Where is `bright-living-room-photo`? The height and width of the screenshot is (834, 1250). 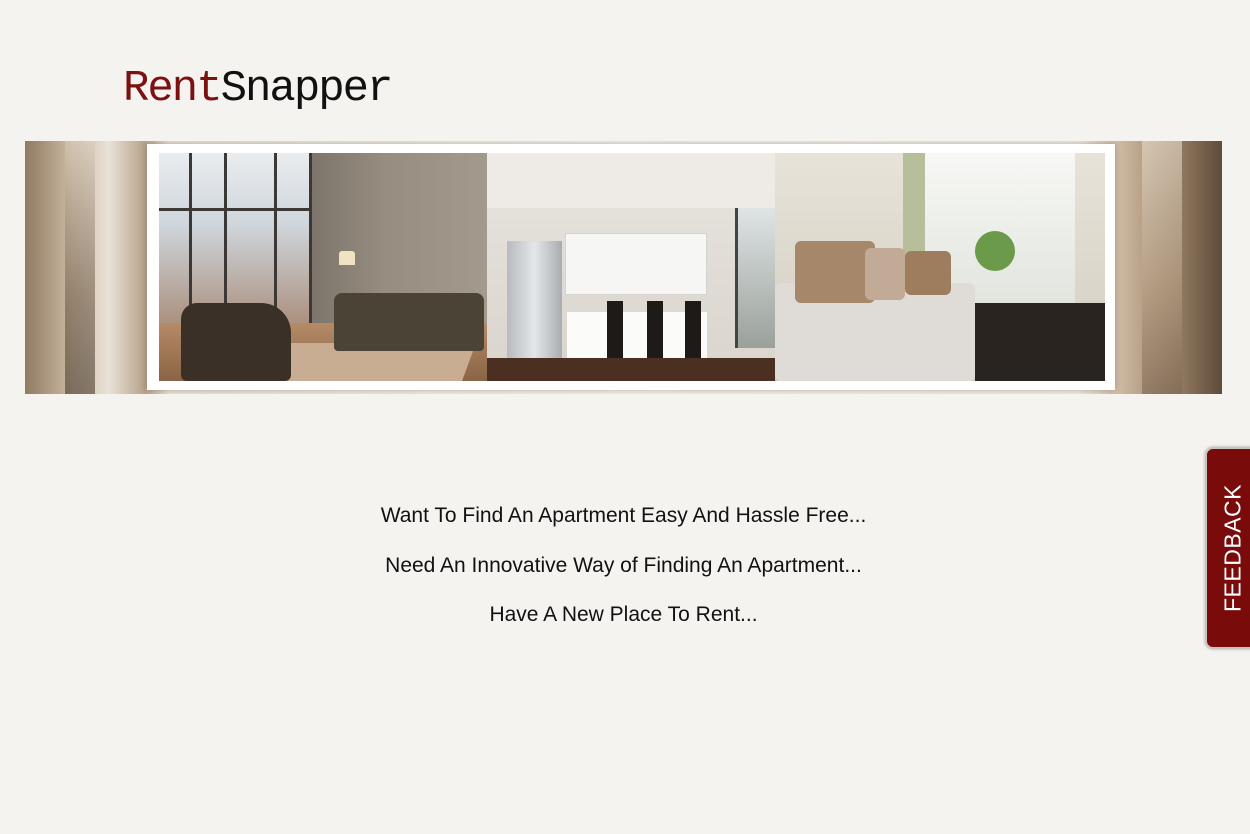
bright-living-room-photo is located at coordinates (940, 267).